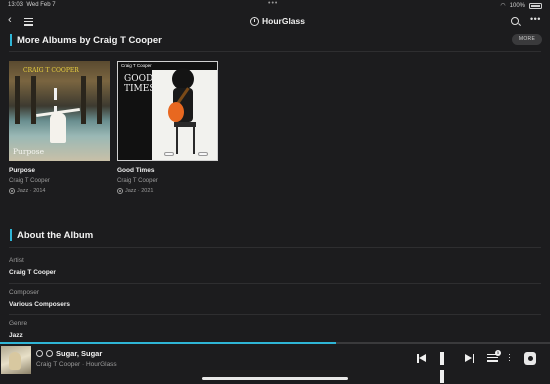 The width and height of the screenshot is (550, 384). I want to click on album-genre-year: Jazz · 2014, so click(31, 191).